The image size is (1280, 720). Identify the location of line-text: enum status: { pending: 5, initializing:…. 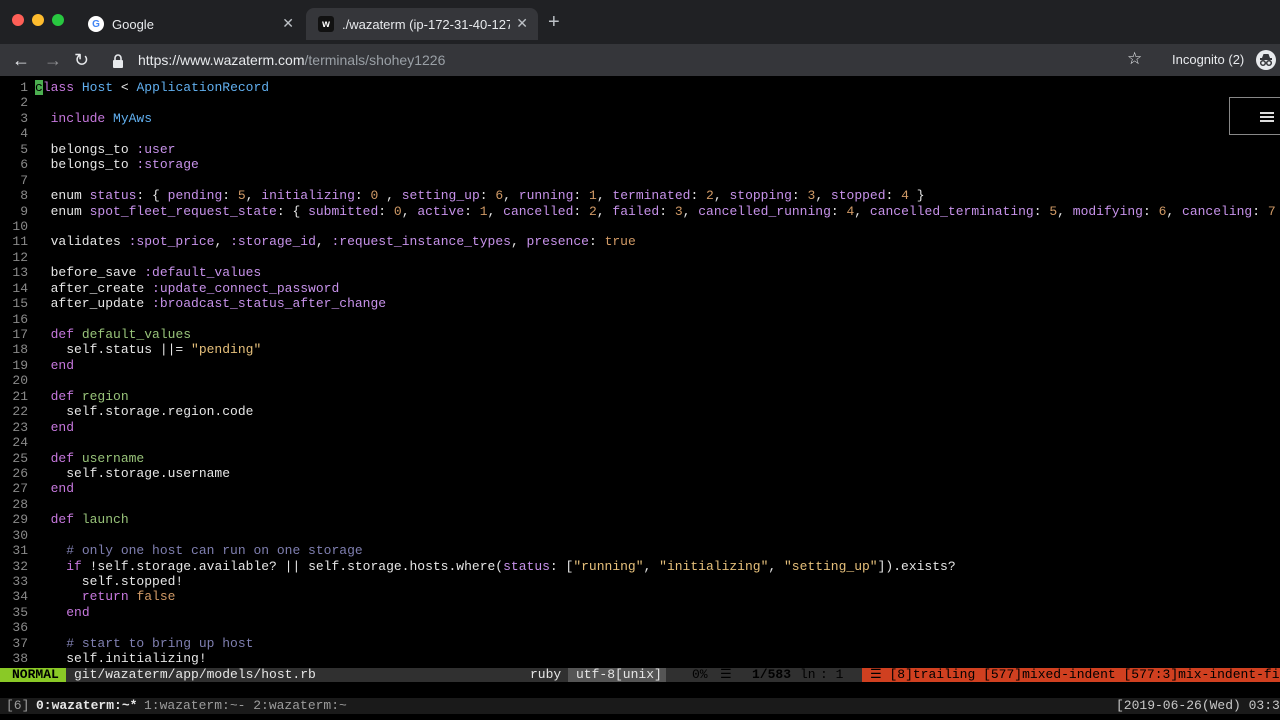
(480, 196).